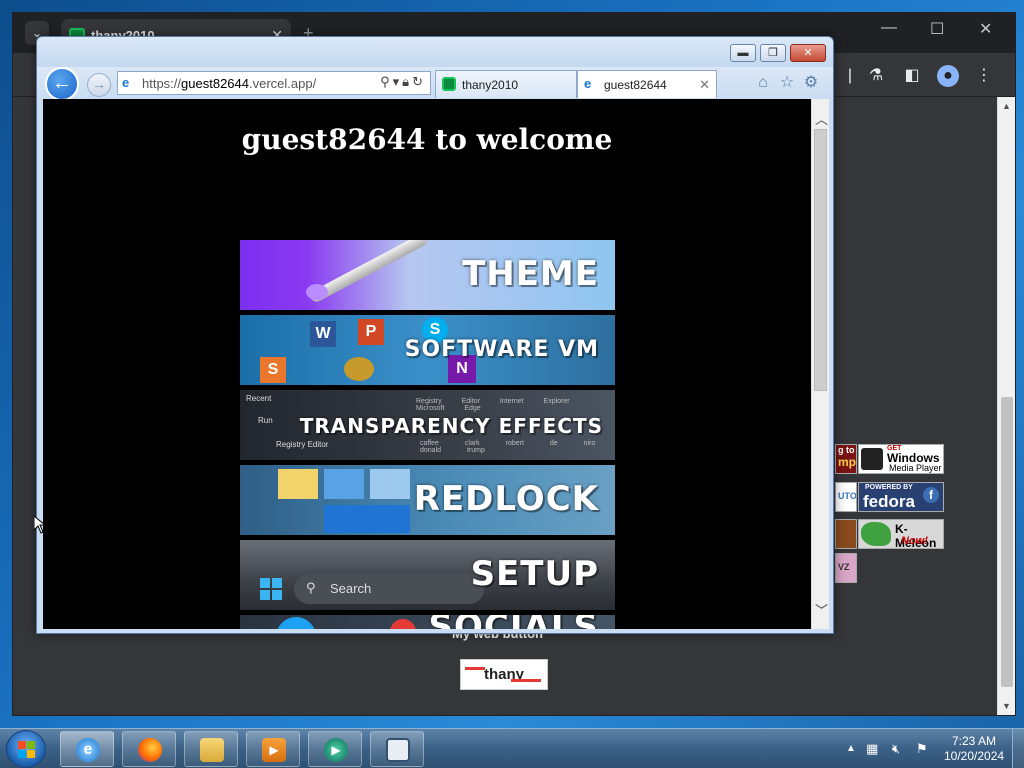 This screenshot has width=1024, height=768. Describe the element at coordinates (889, 487) in the screenshot. I see `badge-top-text: POWERED BY` at that location.